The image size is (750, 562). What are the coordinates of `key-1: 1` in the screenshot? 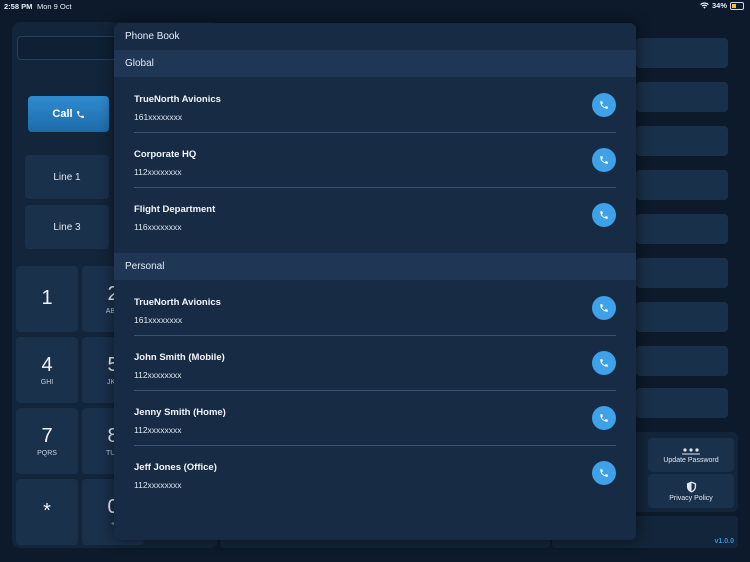 It's located at (47, 299).